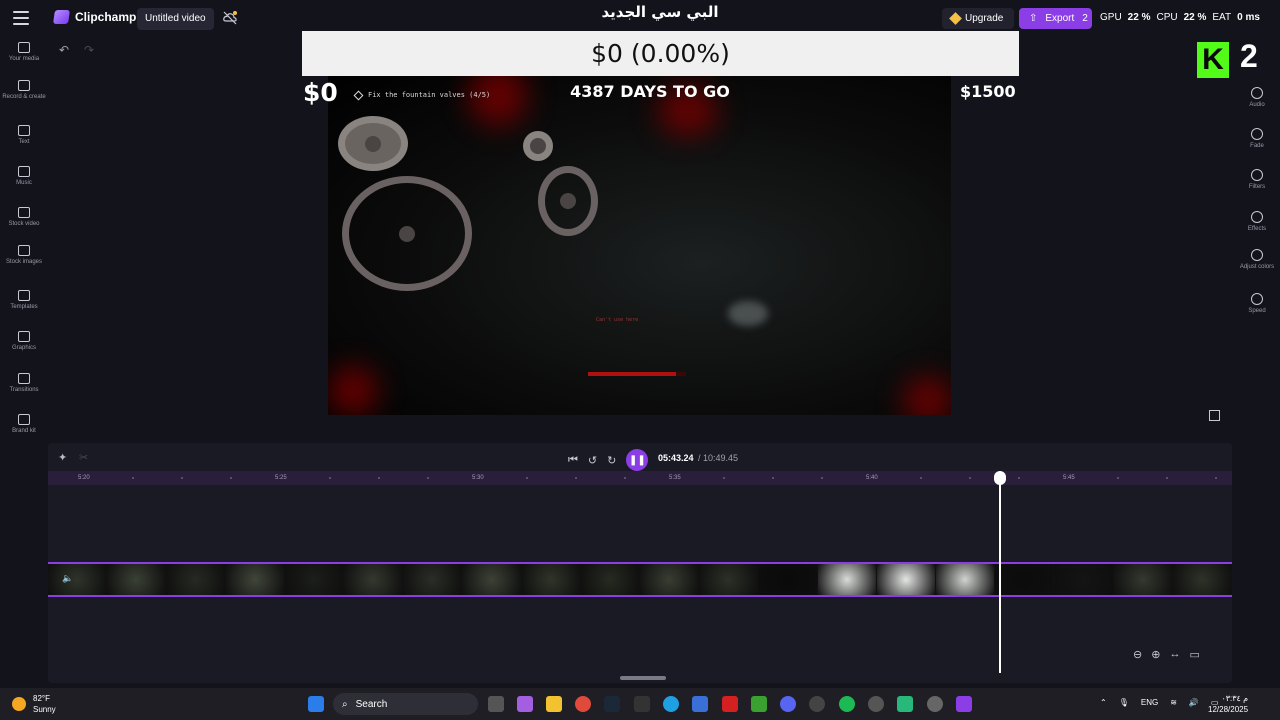  I want to click on filter-icon, so click(1257, 175).